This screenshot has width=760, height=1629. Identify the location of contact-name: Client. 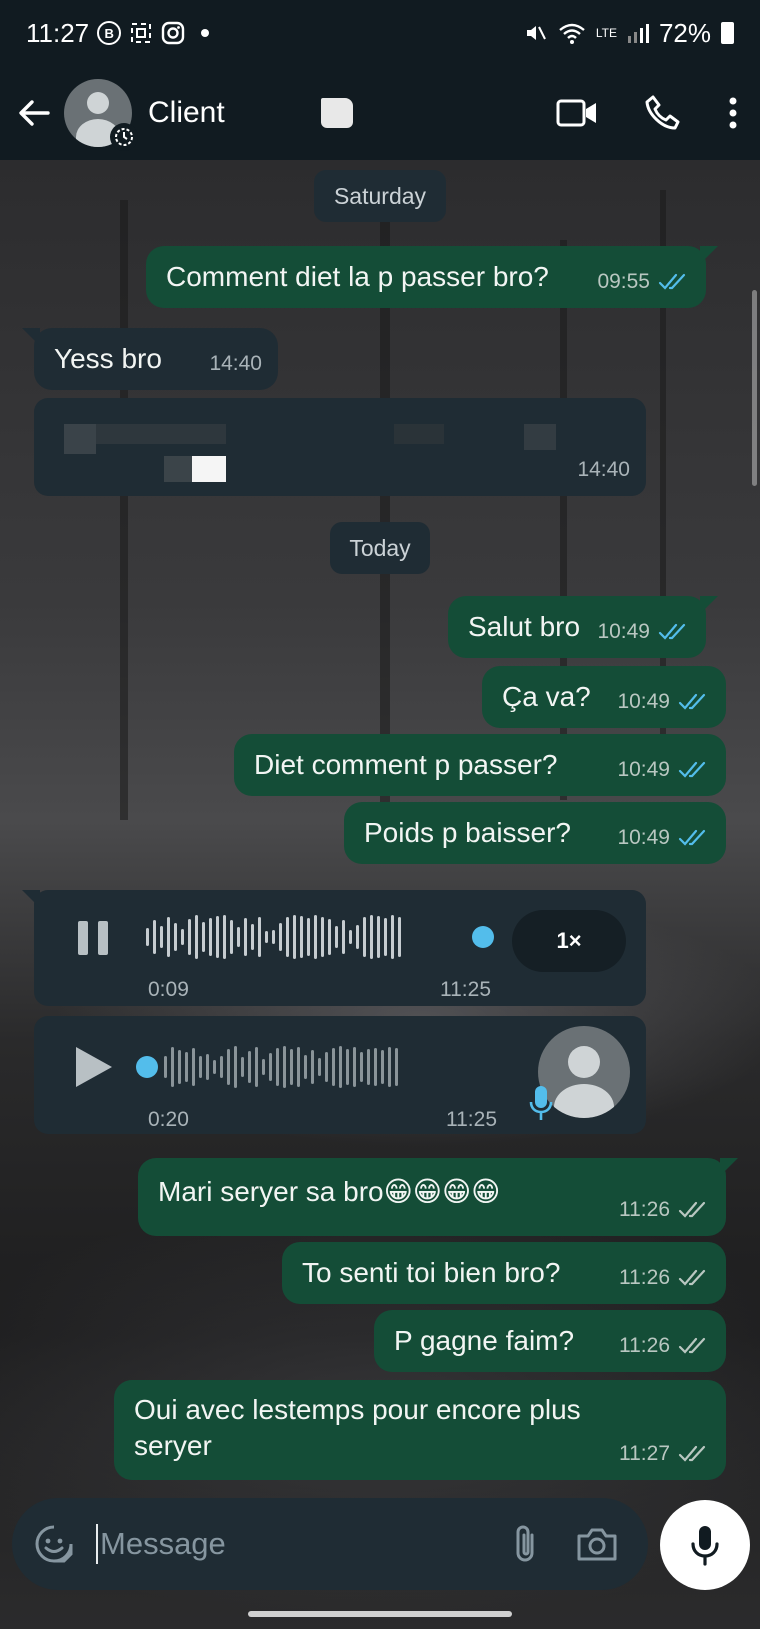
(186, 113).